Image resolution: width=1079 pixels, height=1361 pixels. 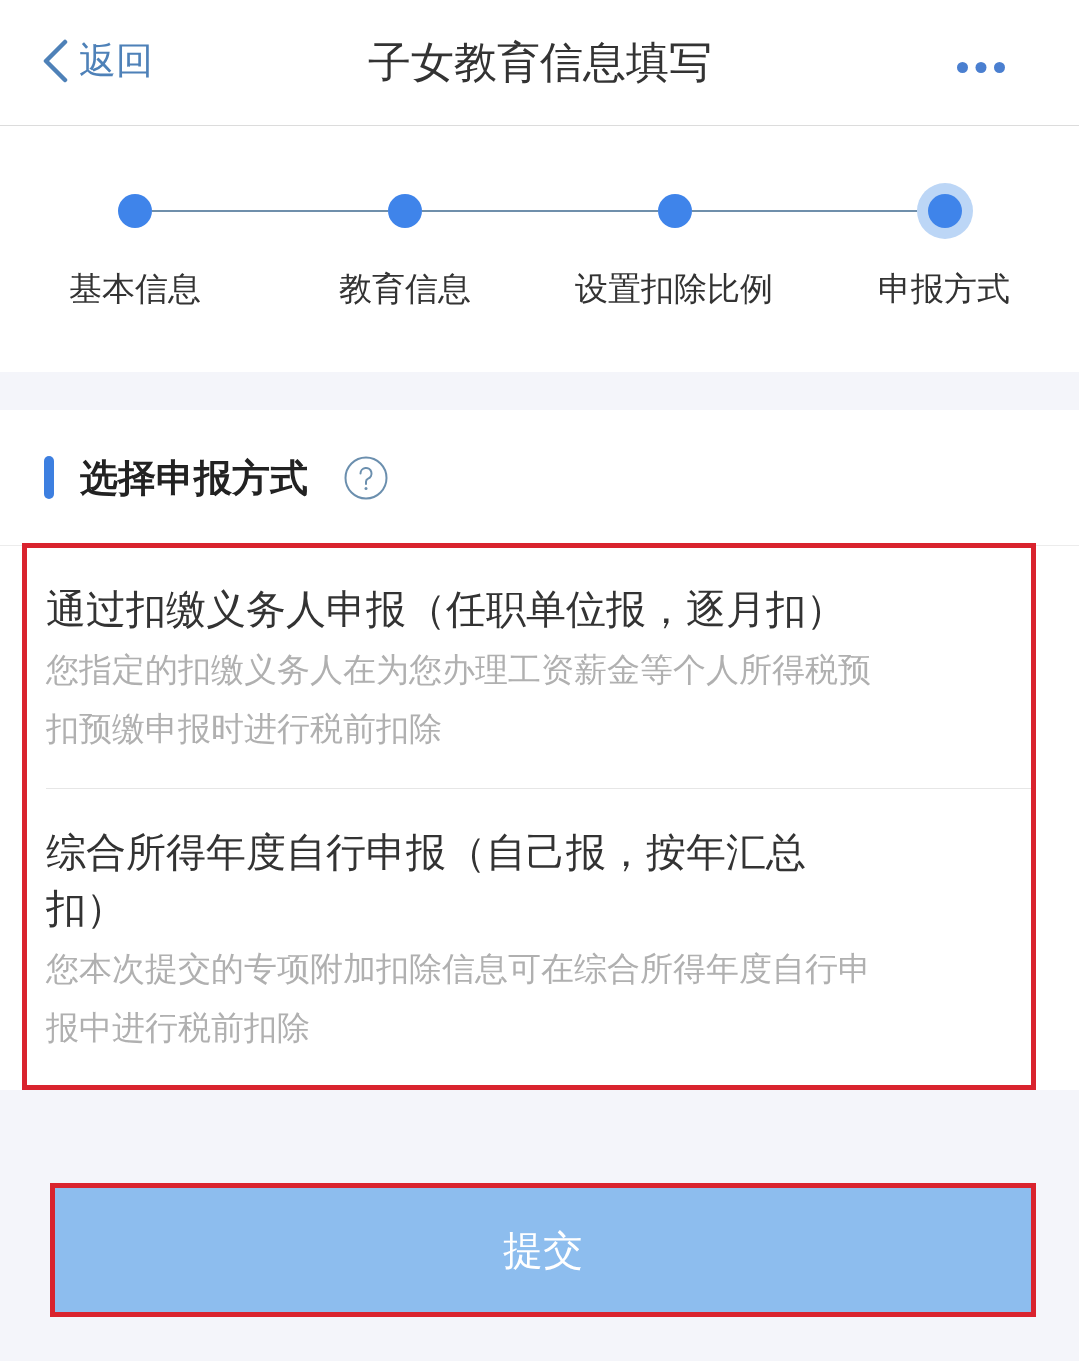 I want to click on option-title: 综合所得年度自行申报（自己报，按年汇总扣）, so click(x=456, y=880).